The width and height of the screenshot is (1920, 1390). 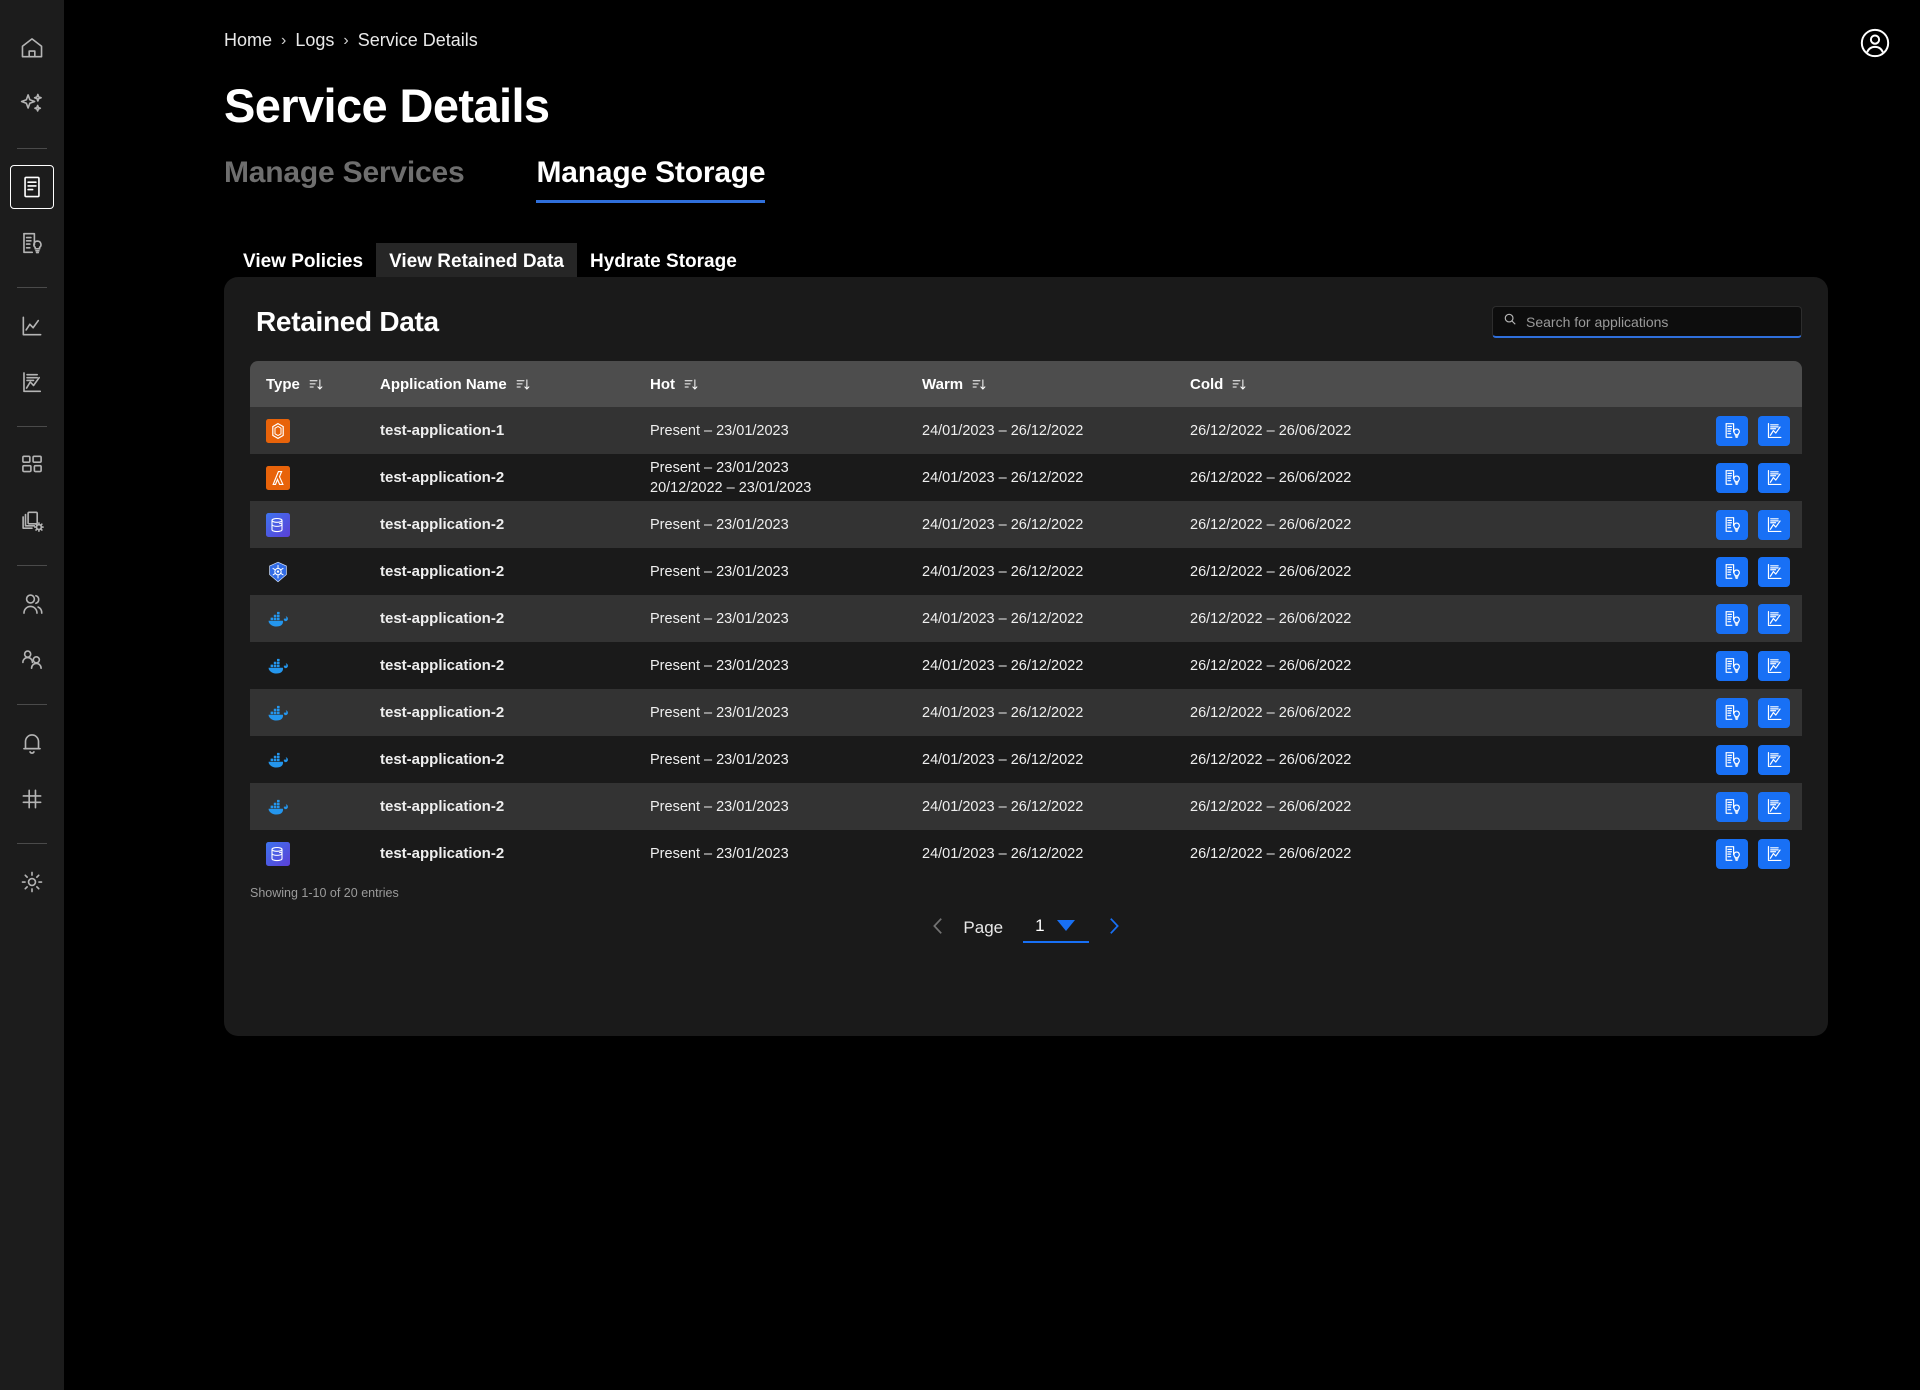 What do you see at coordinates (1114, 928) in the screenshot?
I see `chevron-right-icon` at bounding box center [1114, 928].